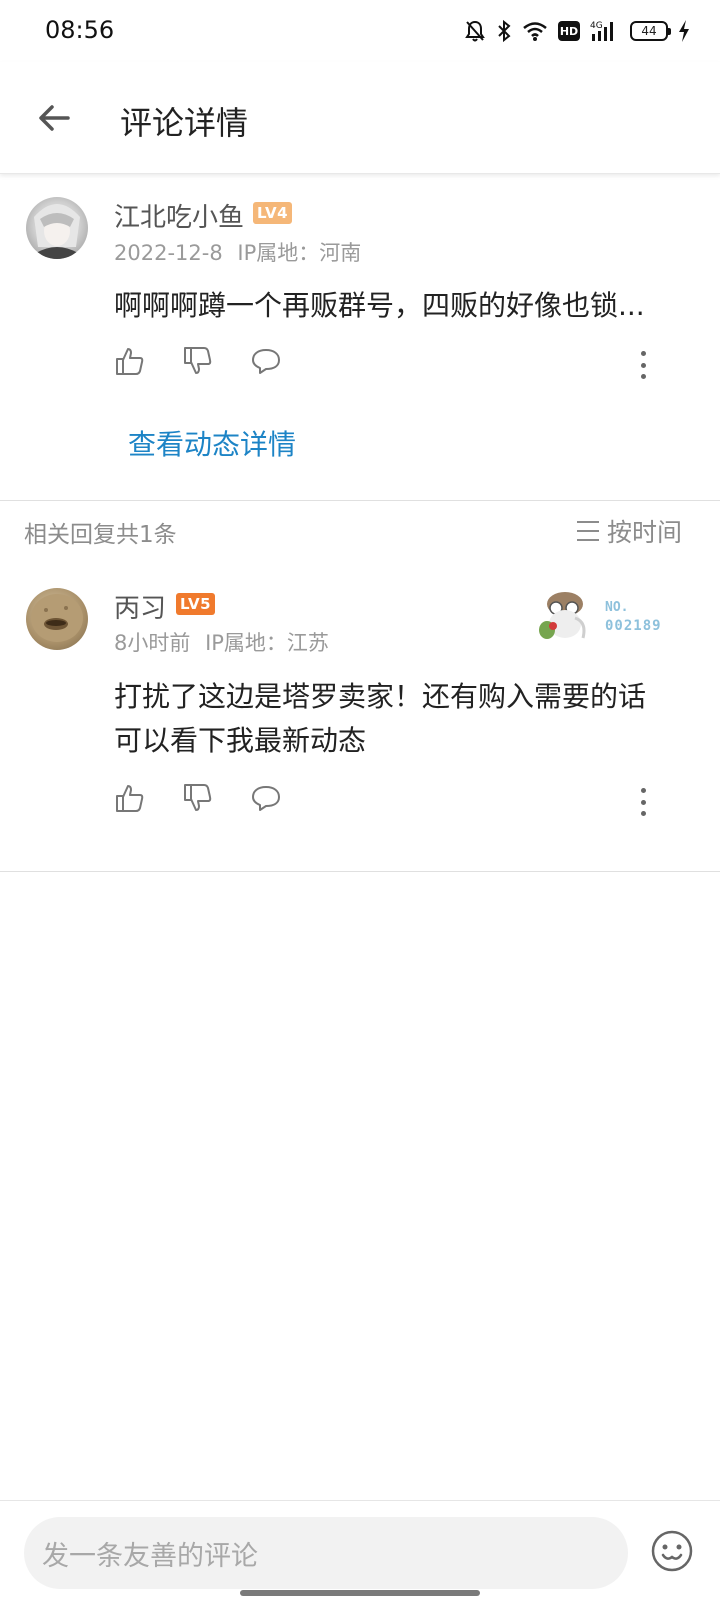 The width and height of the screenshot is (720, 1600). I want to click on mute-bell-icon, so click(475, 31).